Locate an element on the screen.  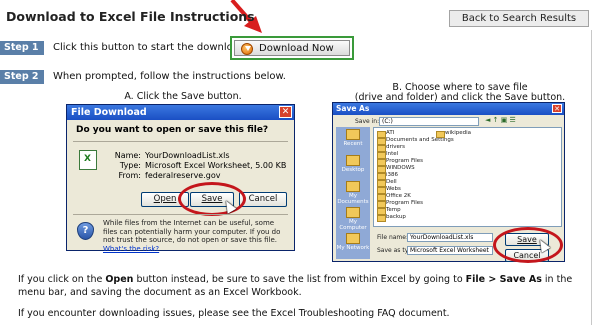
back-to-search-button: Back to Search Results is located at coordinates (519, 18).